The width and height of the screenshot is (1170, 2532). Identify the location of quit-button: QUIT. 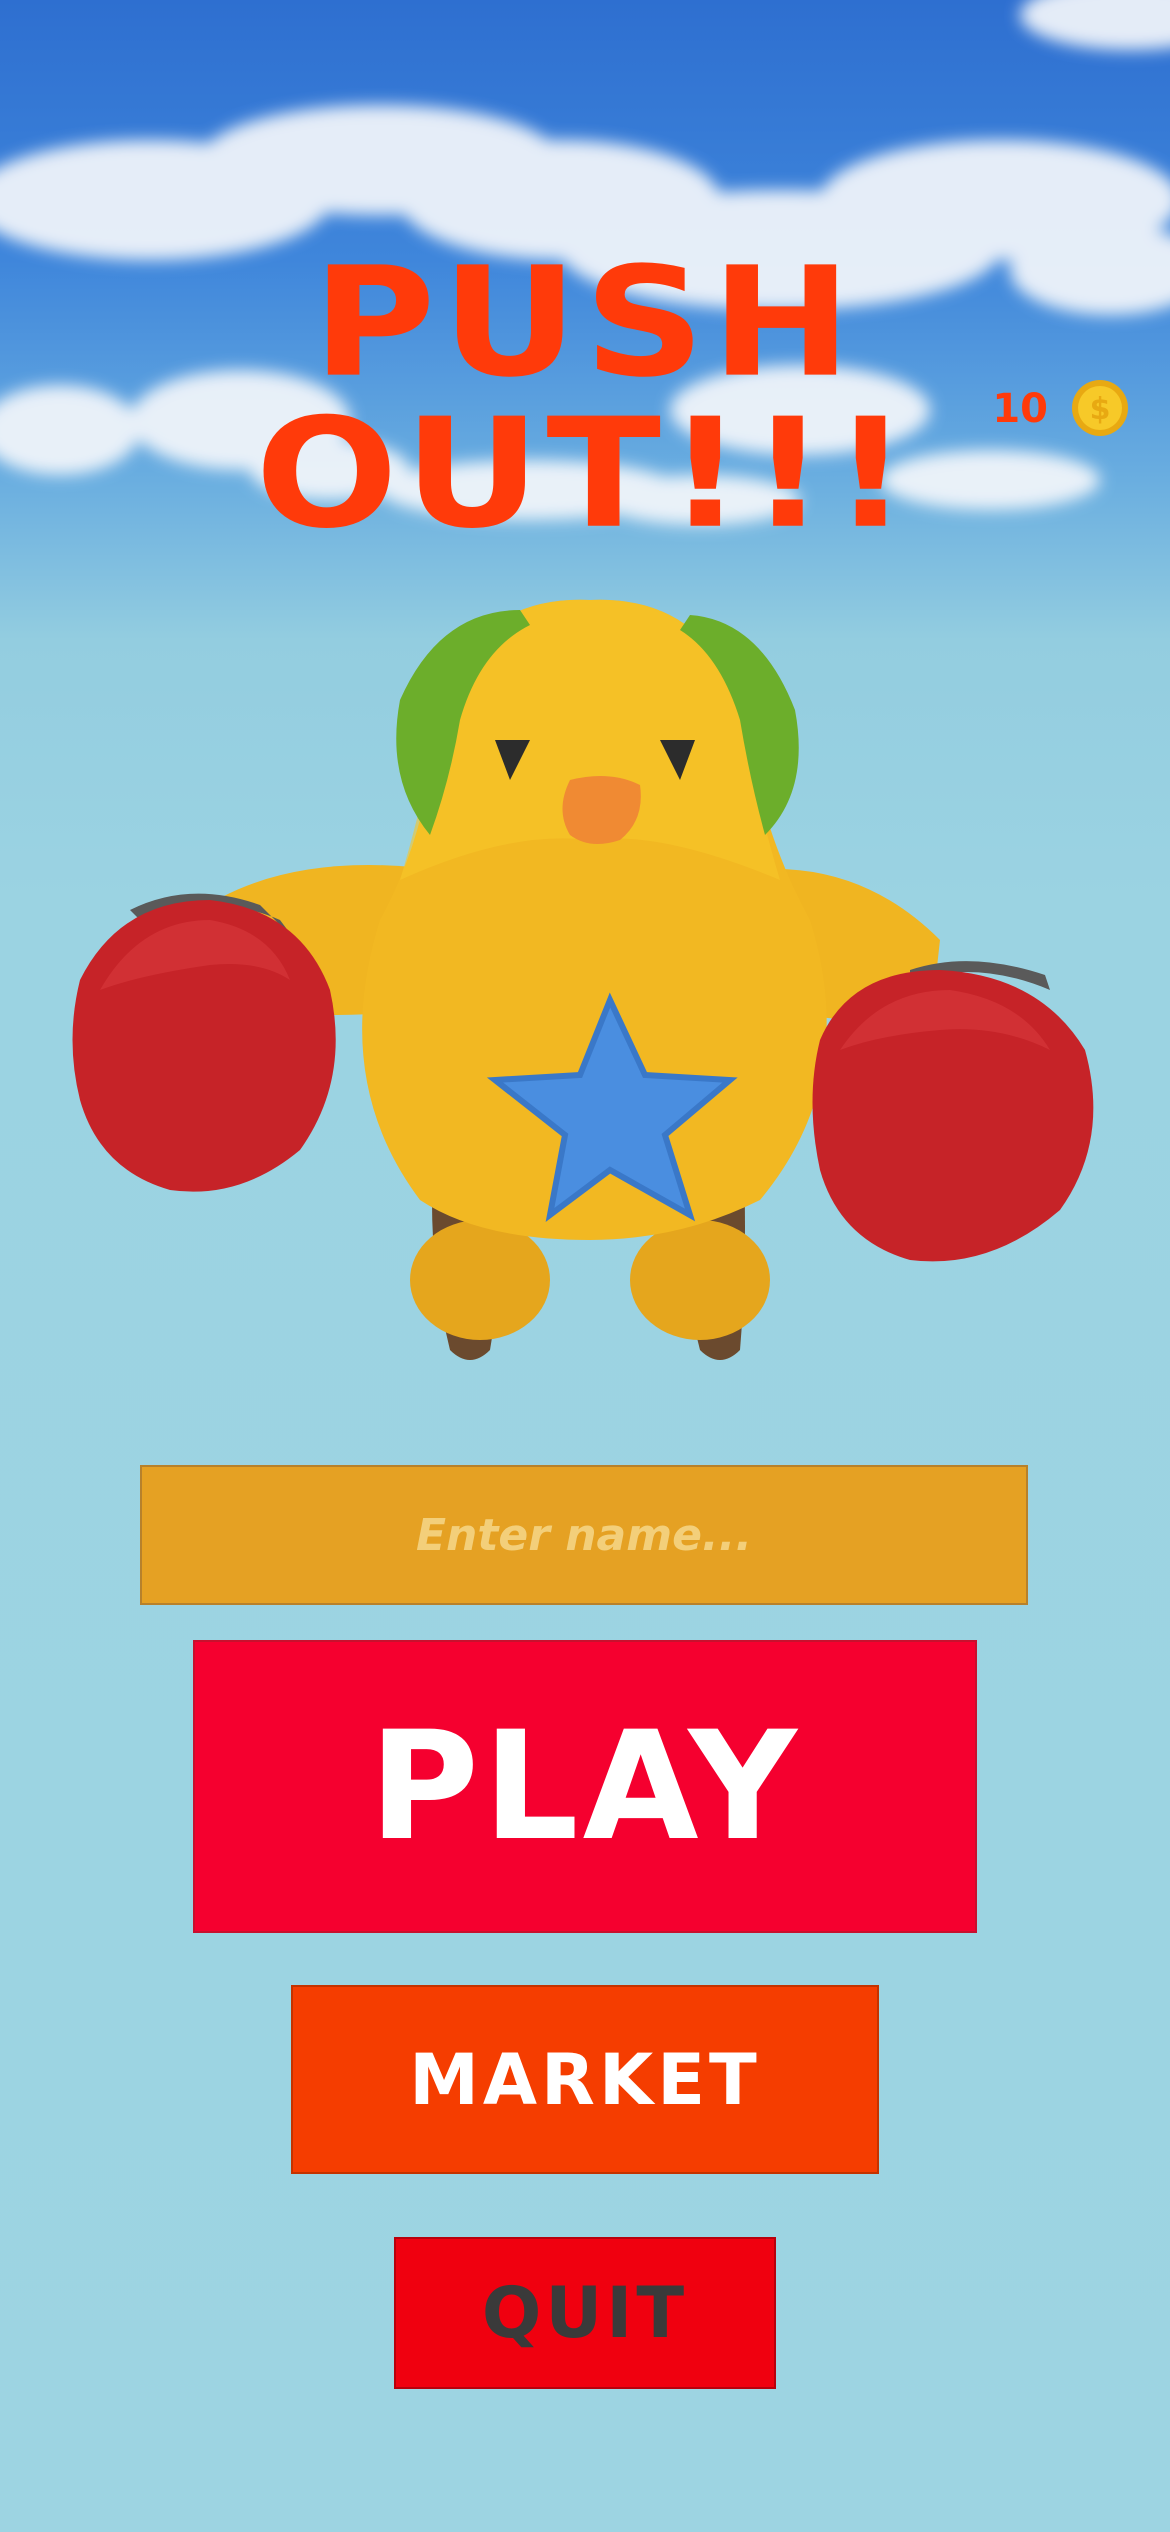
(585, 2313).